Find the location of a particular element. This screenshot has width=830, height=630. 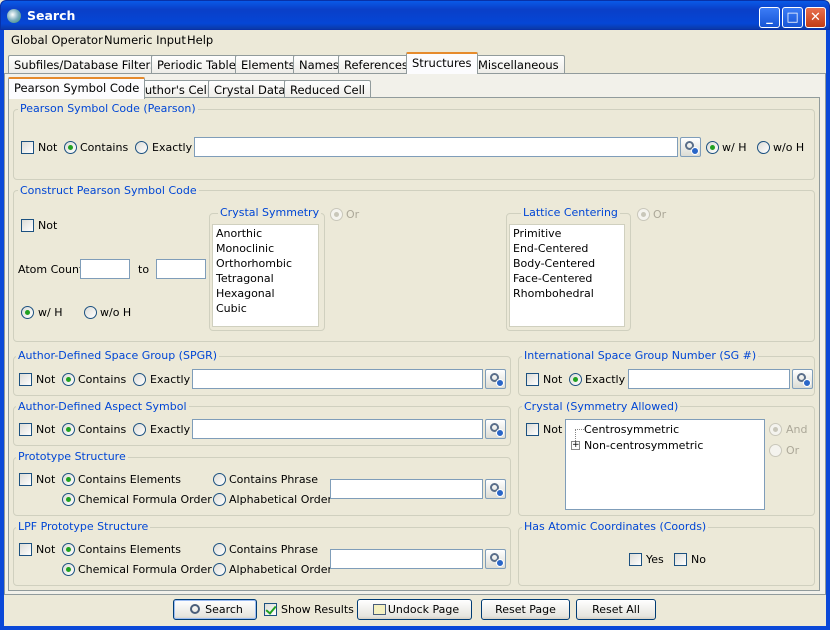

lpf-not-checkbox is located at coordinates (25, 549).